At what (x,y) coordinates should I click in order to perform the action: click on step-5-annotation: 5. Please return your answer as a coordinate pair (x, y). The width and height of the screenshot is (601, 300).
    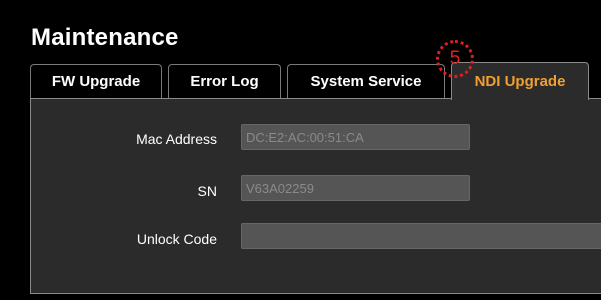
    Looking at the image, I should click on (455, 59).